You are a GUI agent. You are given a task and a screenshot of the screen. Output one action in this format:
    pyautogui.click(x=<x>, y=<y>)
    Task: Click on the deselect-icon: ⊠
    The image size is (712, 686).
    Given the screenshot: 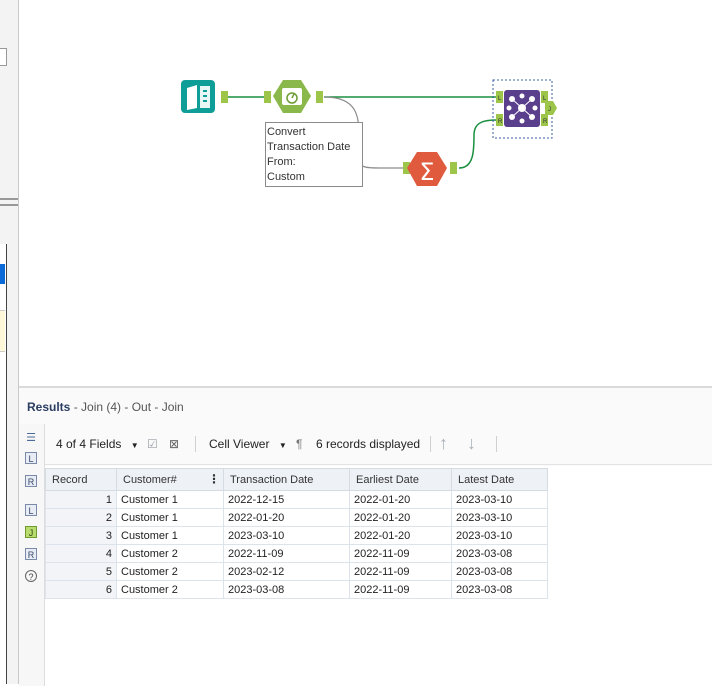 What is the action you would take?
    pyautogui.click(x=174, y=444)
    